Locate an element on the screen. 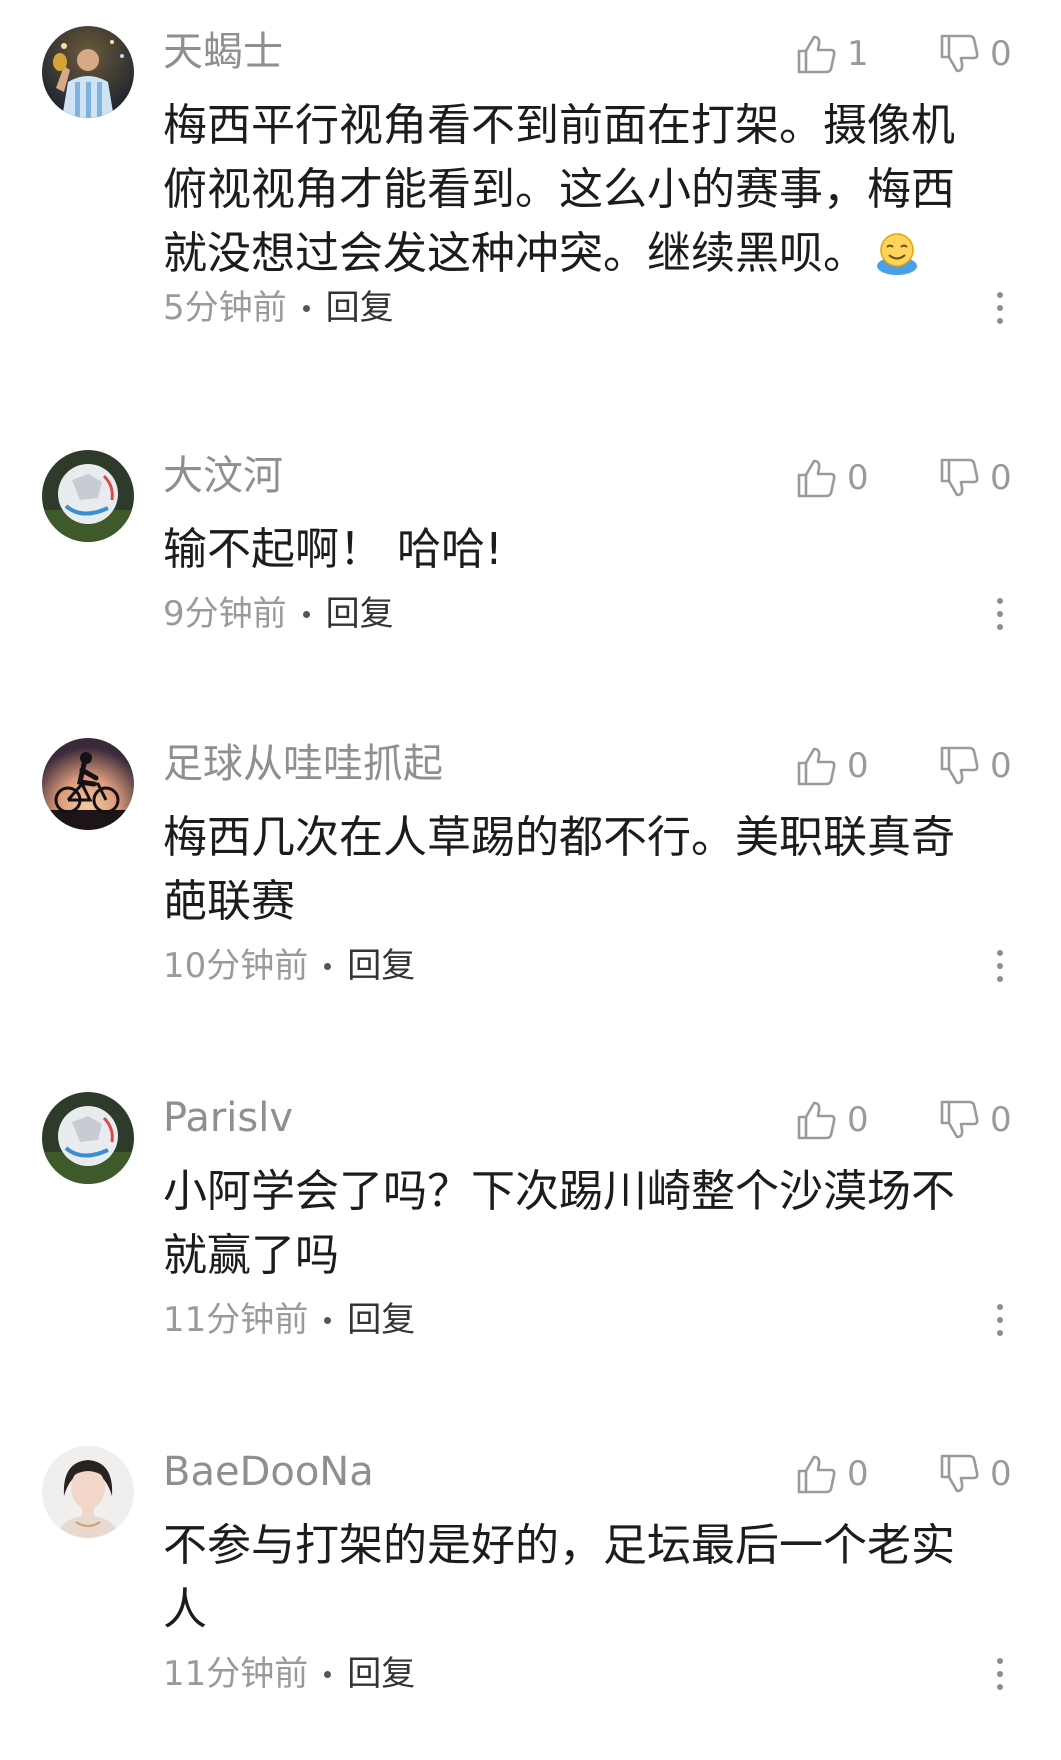  like-button: 1 is located at coordinates (832, 54).